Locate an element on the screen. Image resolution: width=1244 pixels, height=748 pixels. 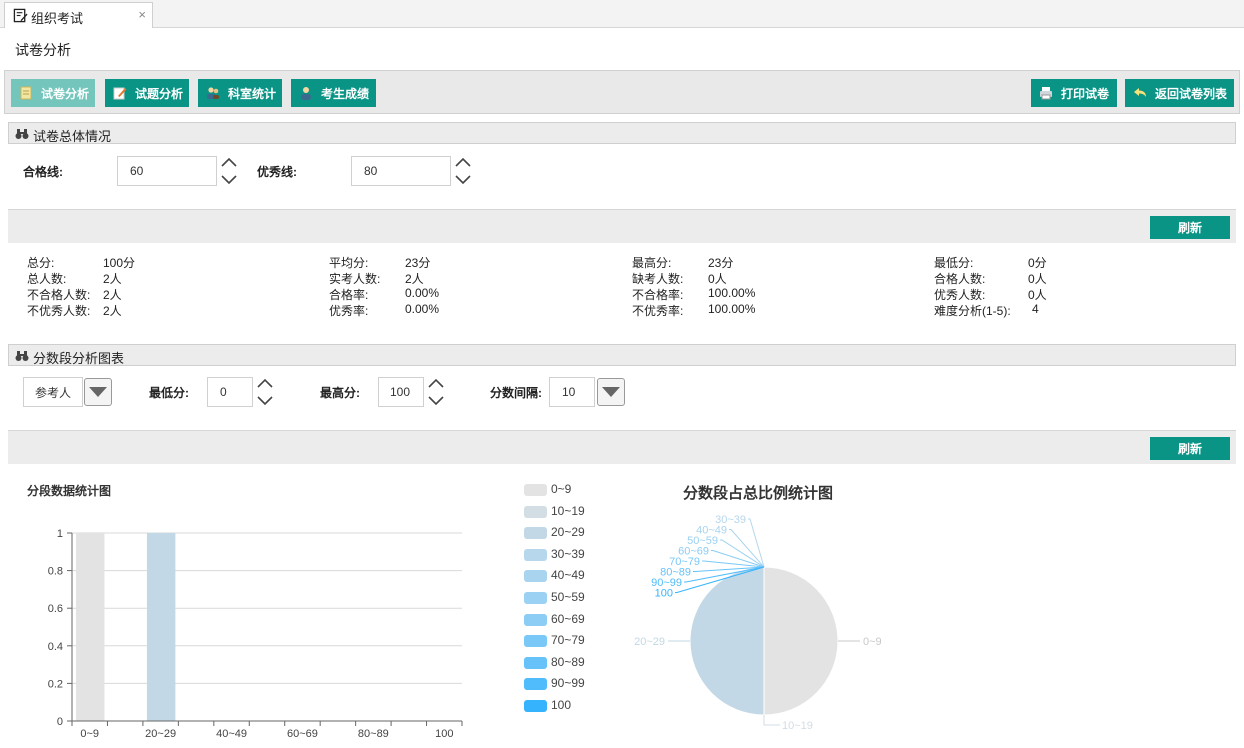
pie-slice-0~9 is located at coordinates (801, 641).